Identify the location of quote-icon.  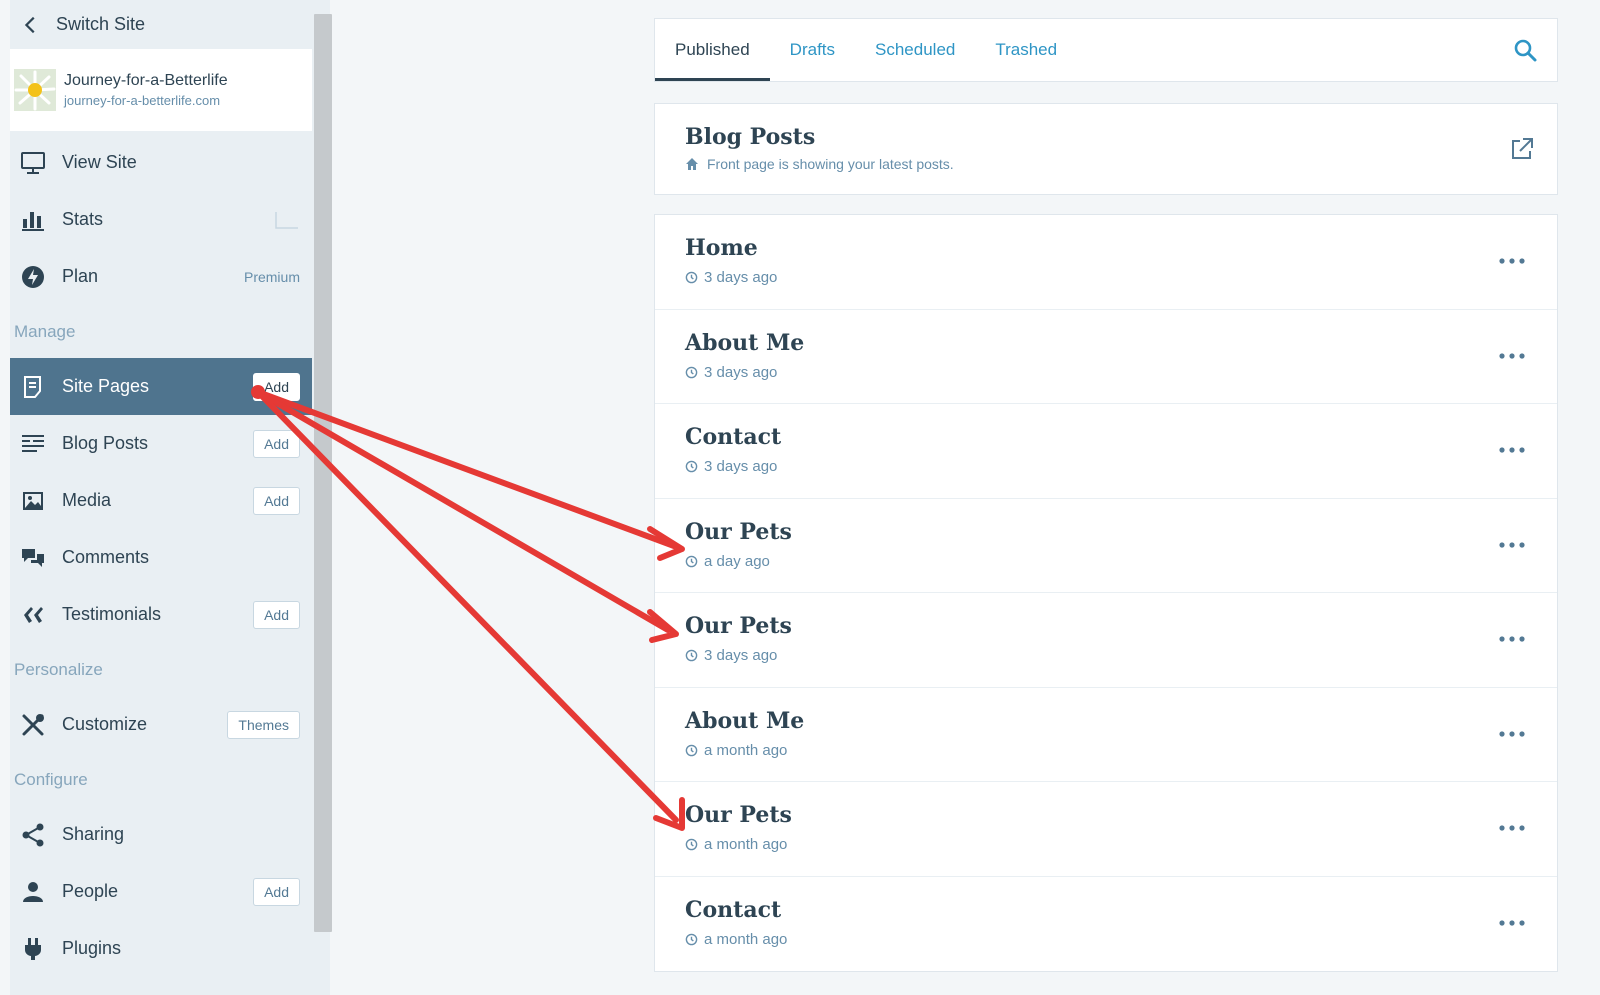
(33, 615).